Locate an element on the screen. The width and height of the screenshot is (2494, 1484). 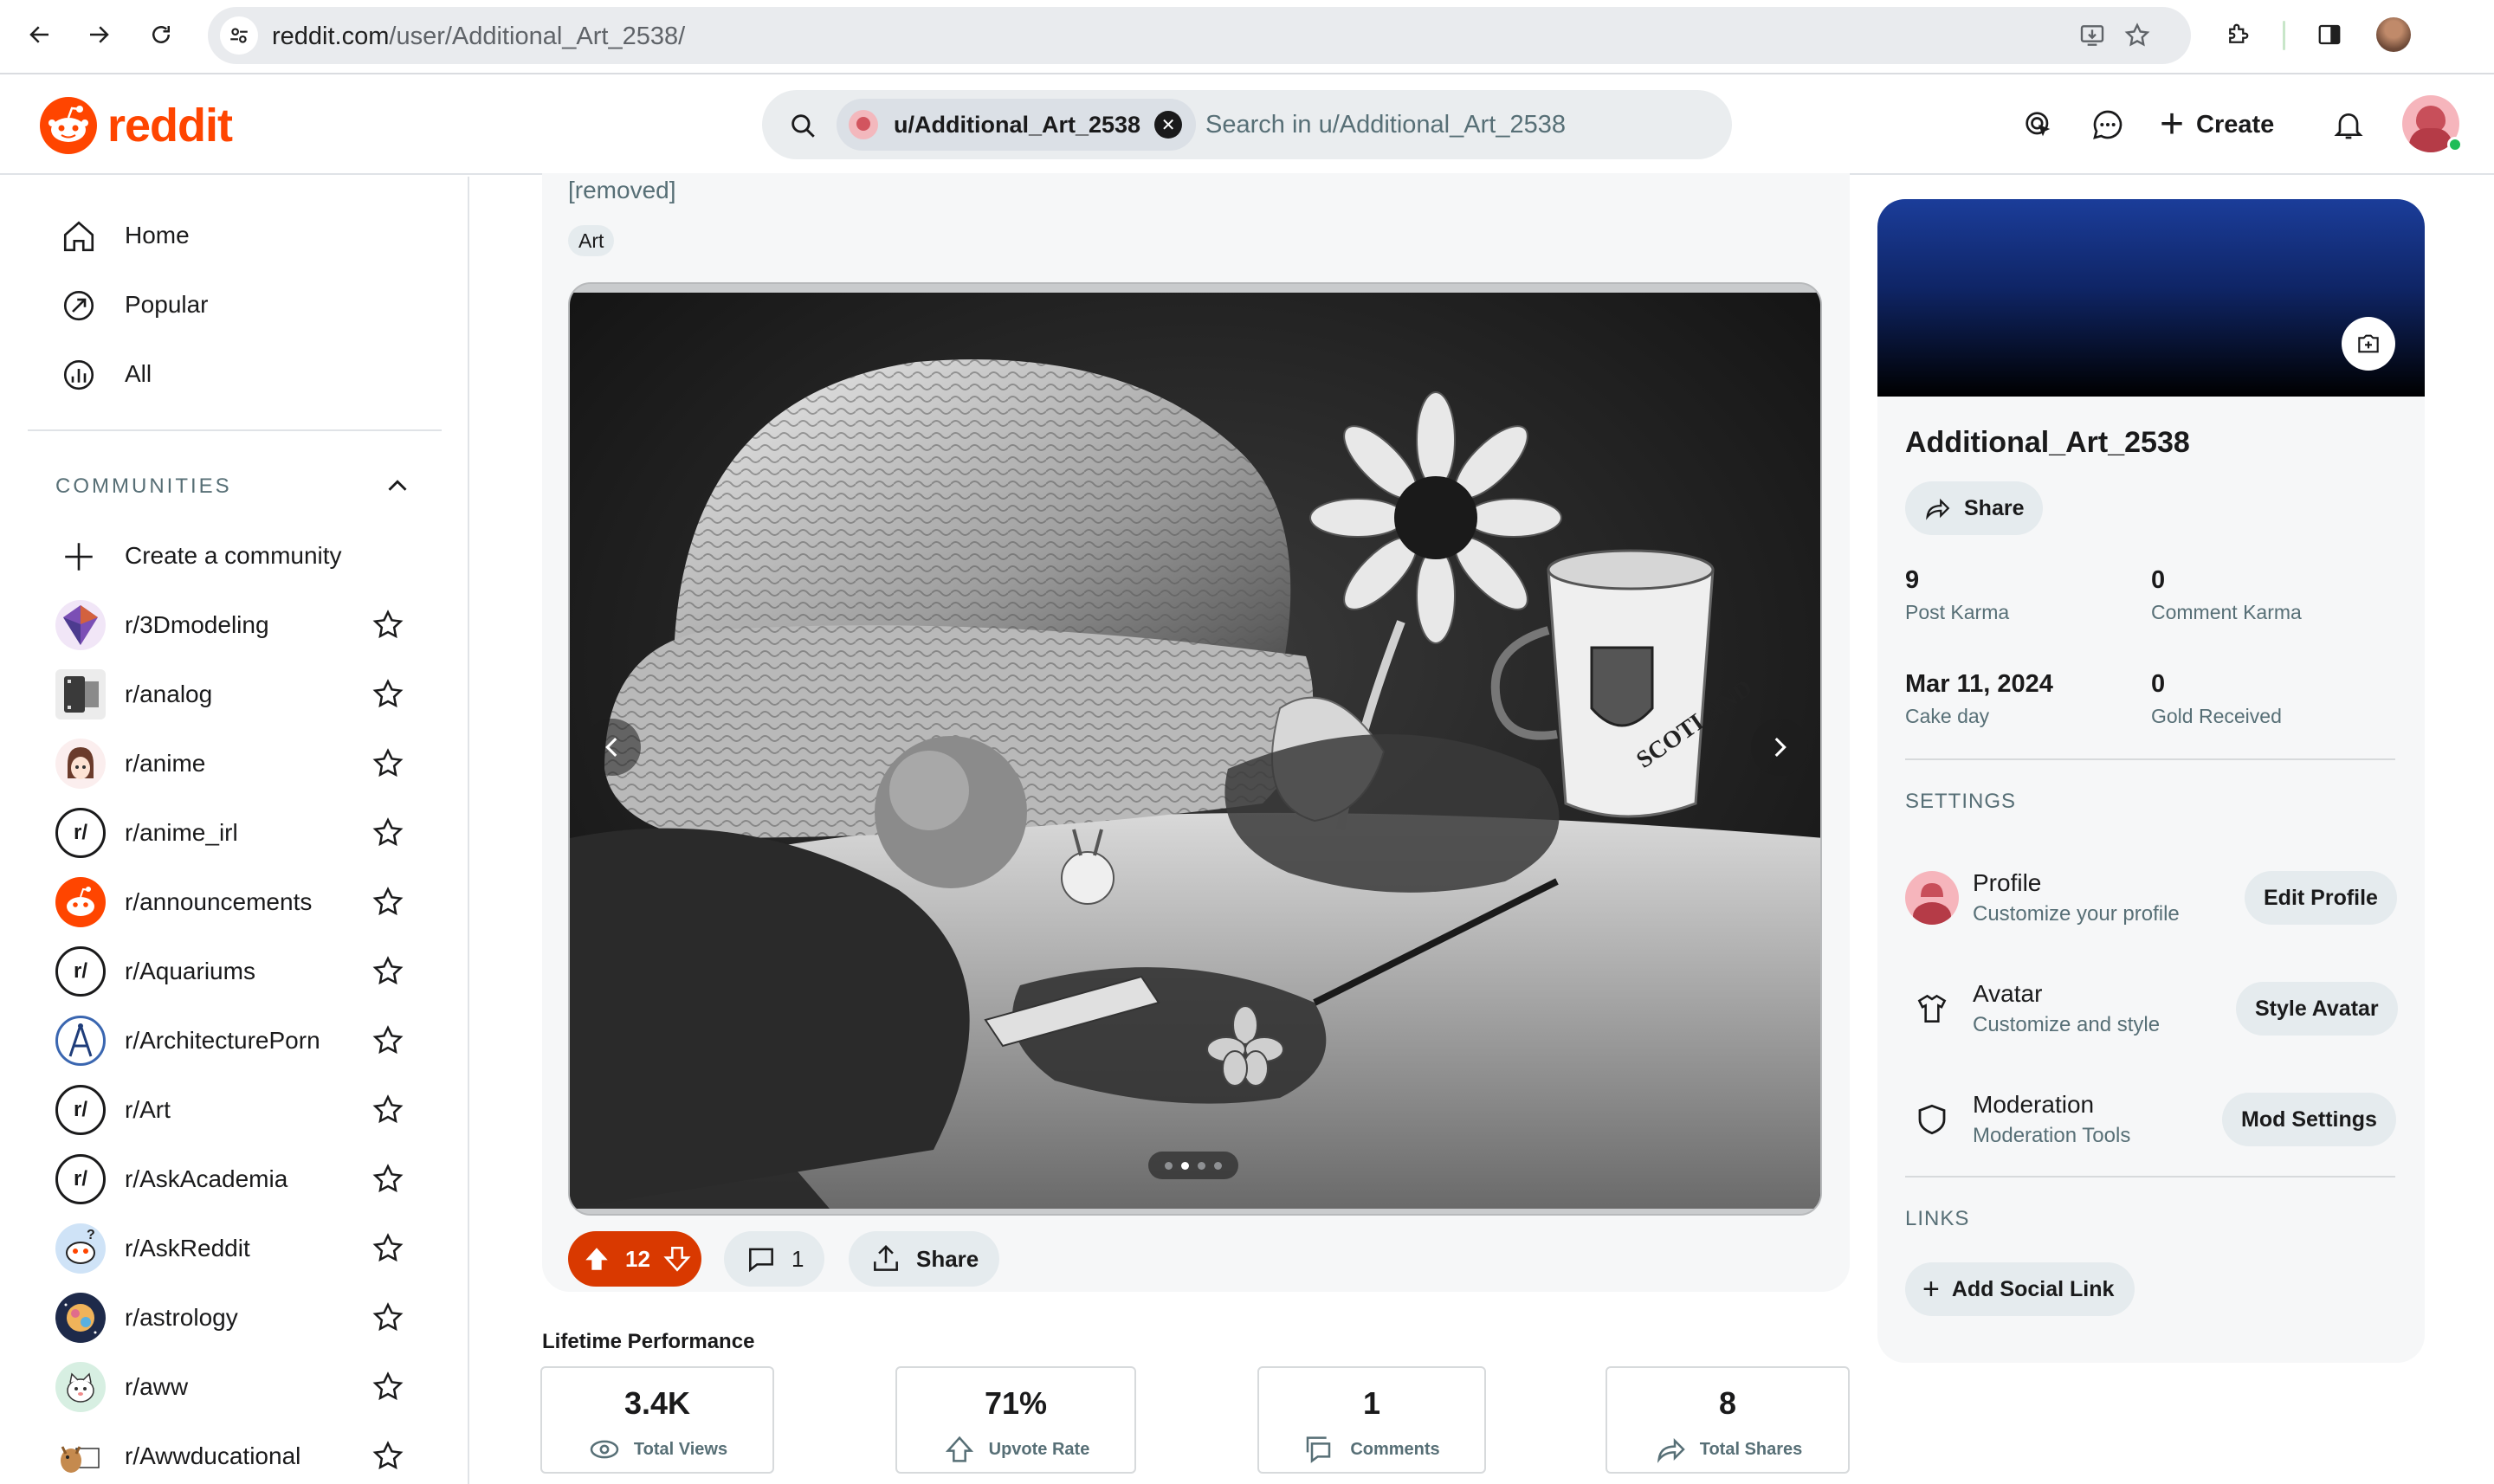
communities-heading: COMMUNITIES is located at coordinates (143, 486).